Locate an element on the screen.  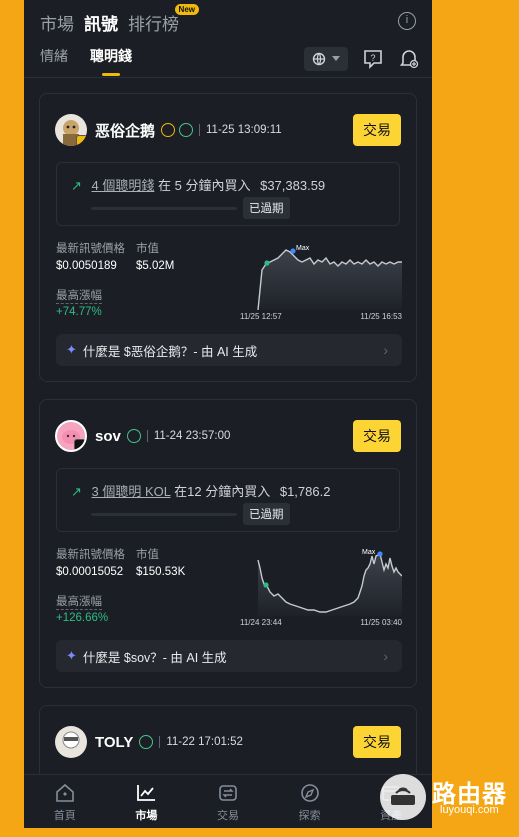
chart-start-time: 11/25 12:57 is located at coordinates (261, 316).